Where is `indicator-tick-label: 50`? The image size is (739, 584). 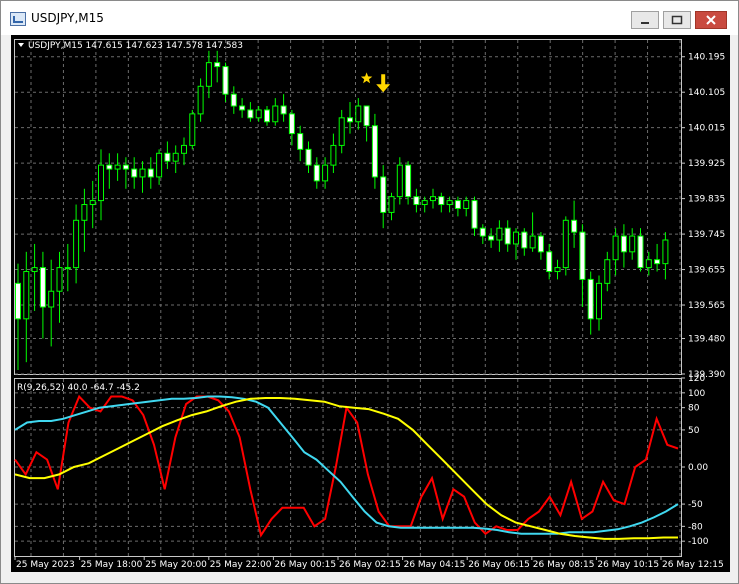
indicator-tick-label: 50 is located at coordinates (694, 431).